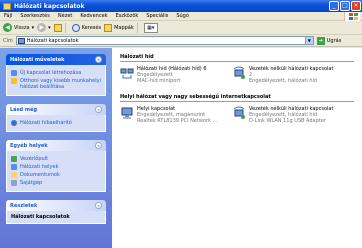 Image resolution: width=362 pixels, height=248 pixels. What do you see at coordinates (127, 16) in the screenshot?
I see `menu-tools: Eszközök` at bounding box center [127, 16].